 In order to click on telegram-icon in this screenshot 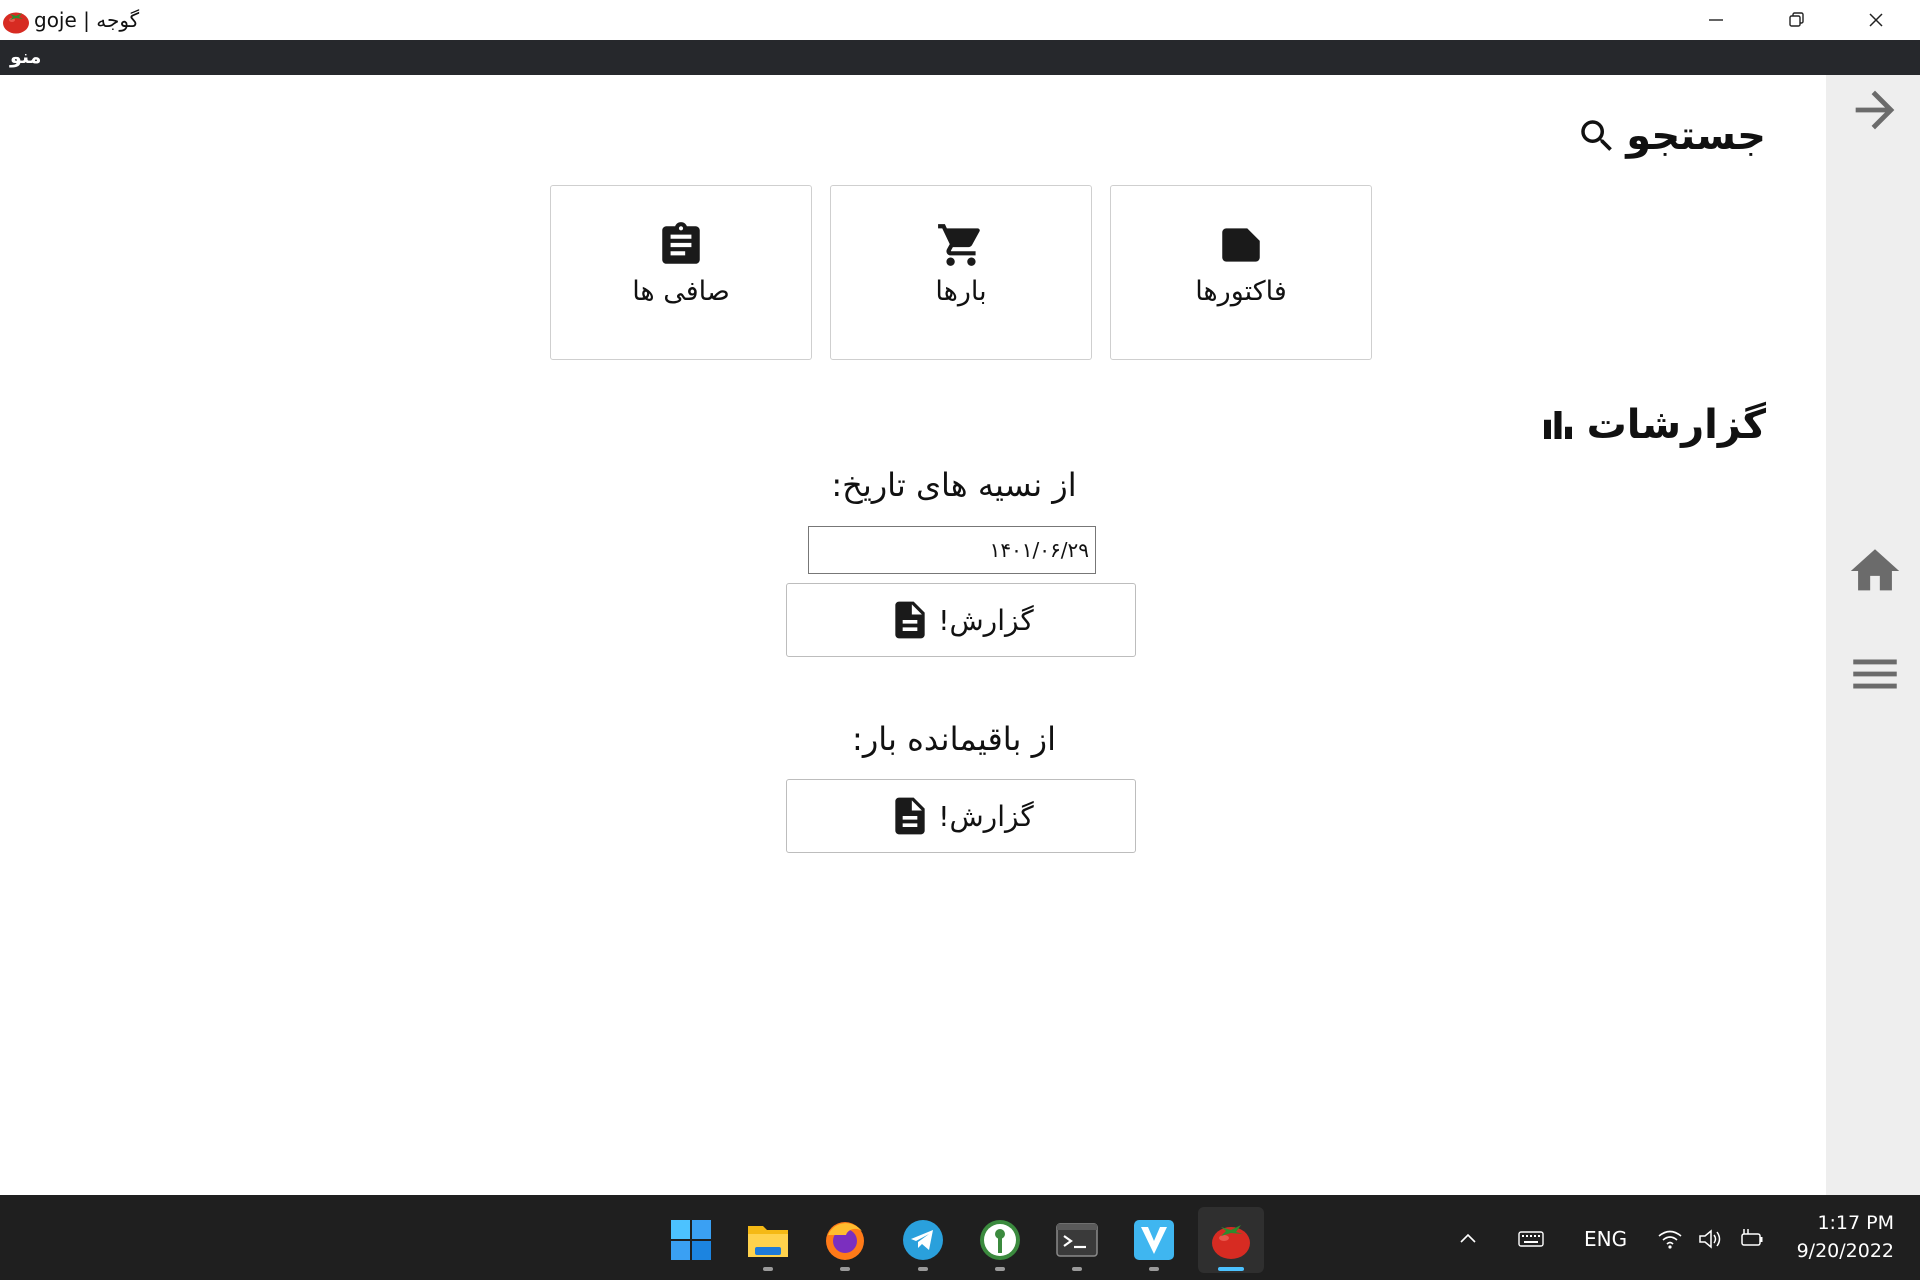, I will do `click(923, 1240)`.